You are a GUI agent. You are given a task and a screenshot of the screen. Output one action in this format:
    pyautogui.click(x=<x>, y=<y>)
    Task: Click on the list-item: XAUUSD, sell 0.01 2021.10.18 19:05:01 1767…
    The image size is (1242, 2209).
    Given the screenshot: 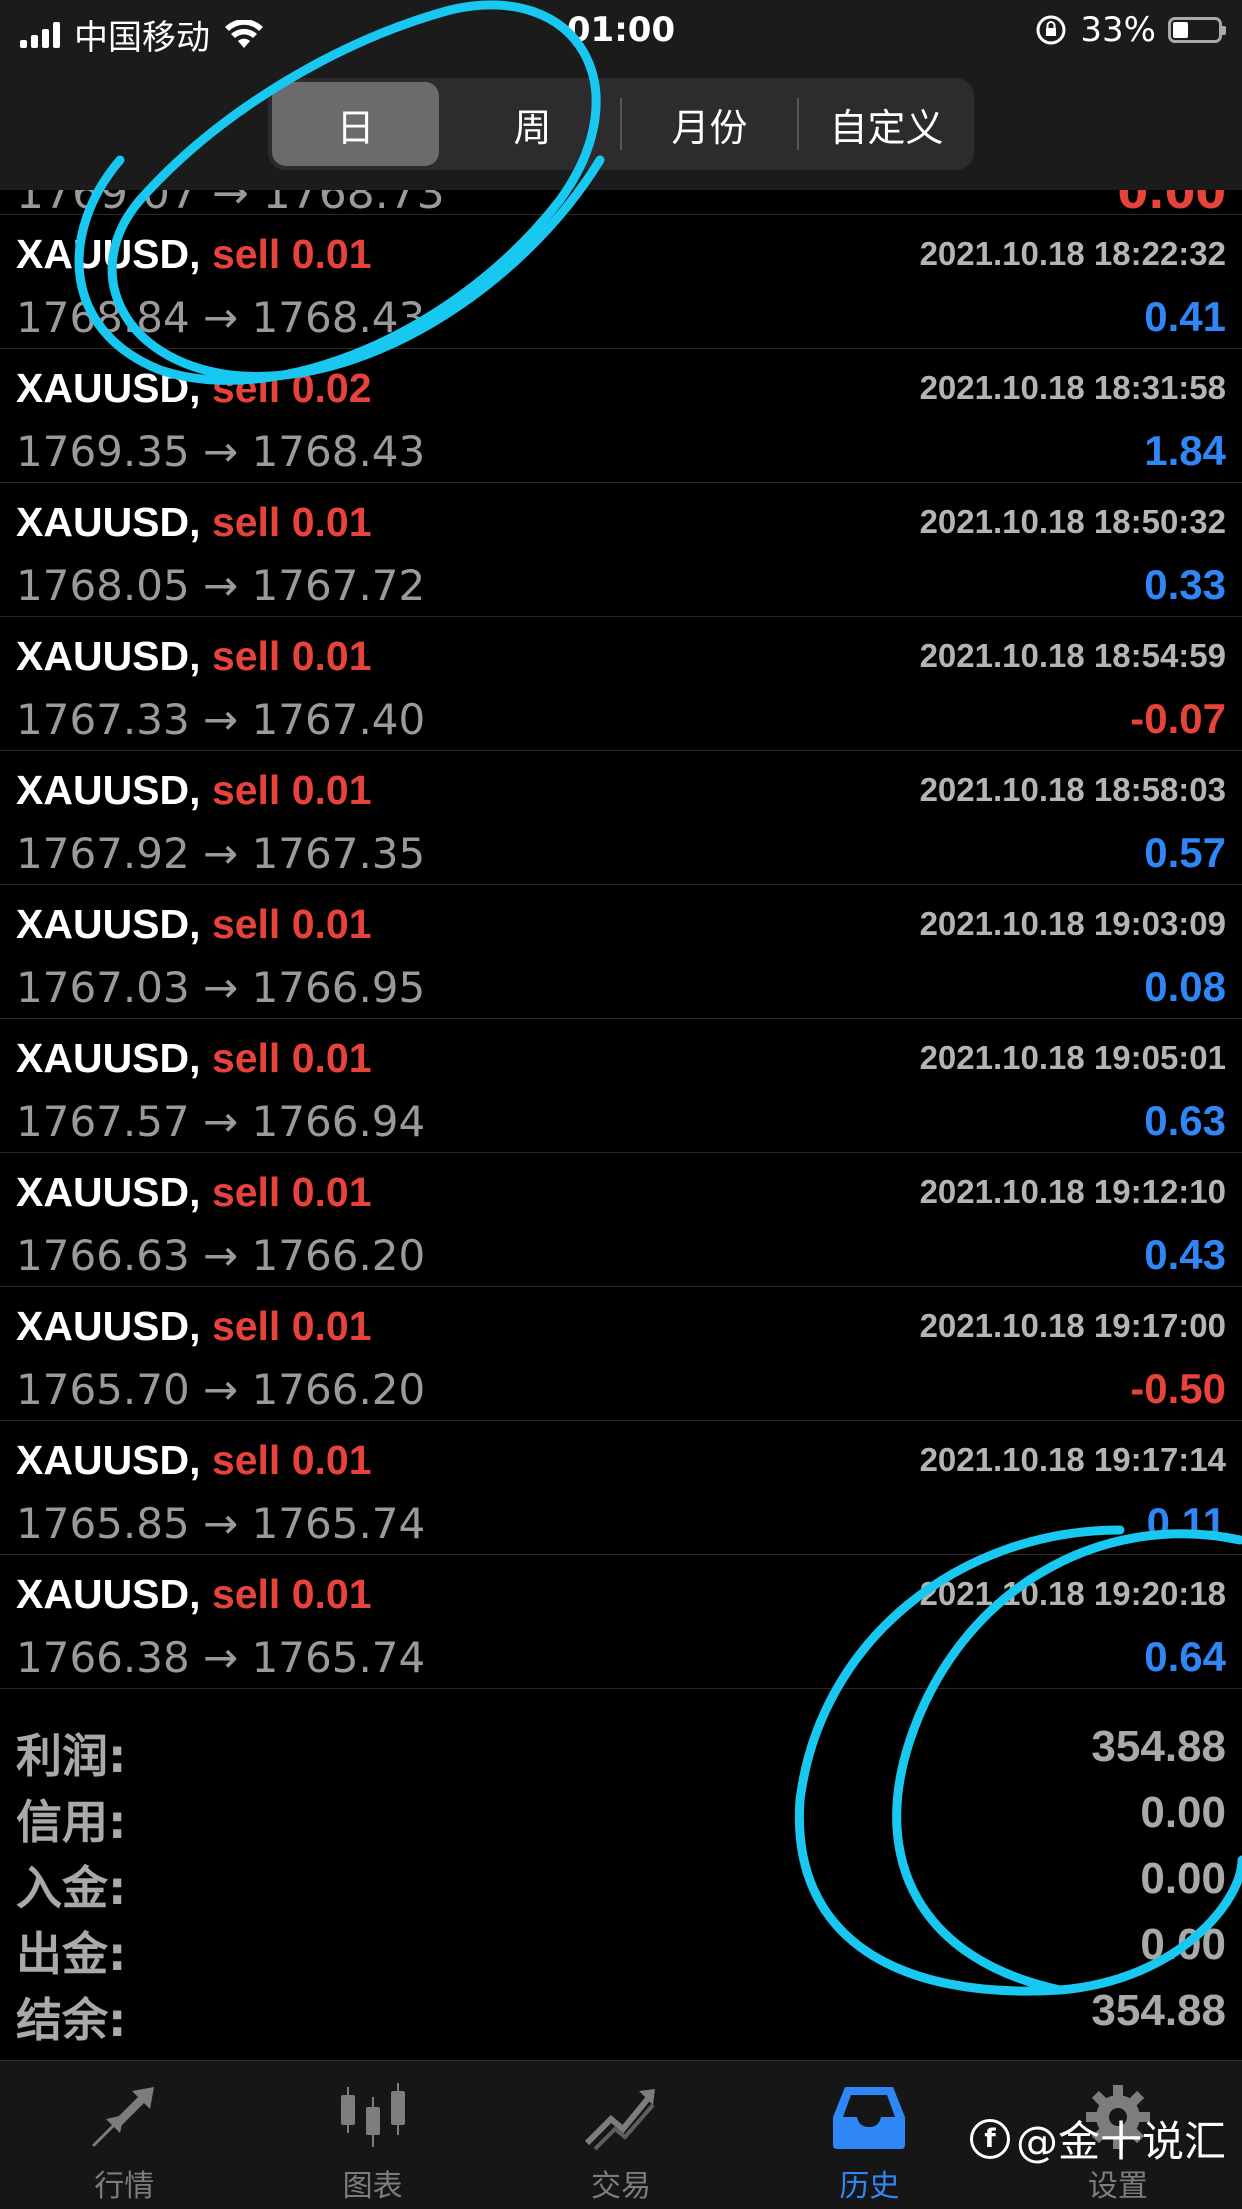 What is the action you would take?
    pyautogui.click(x=621, y=1086)
    